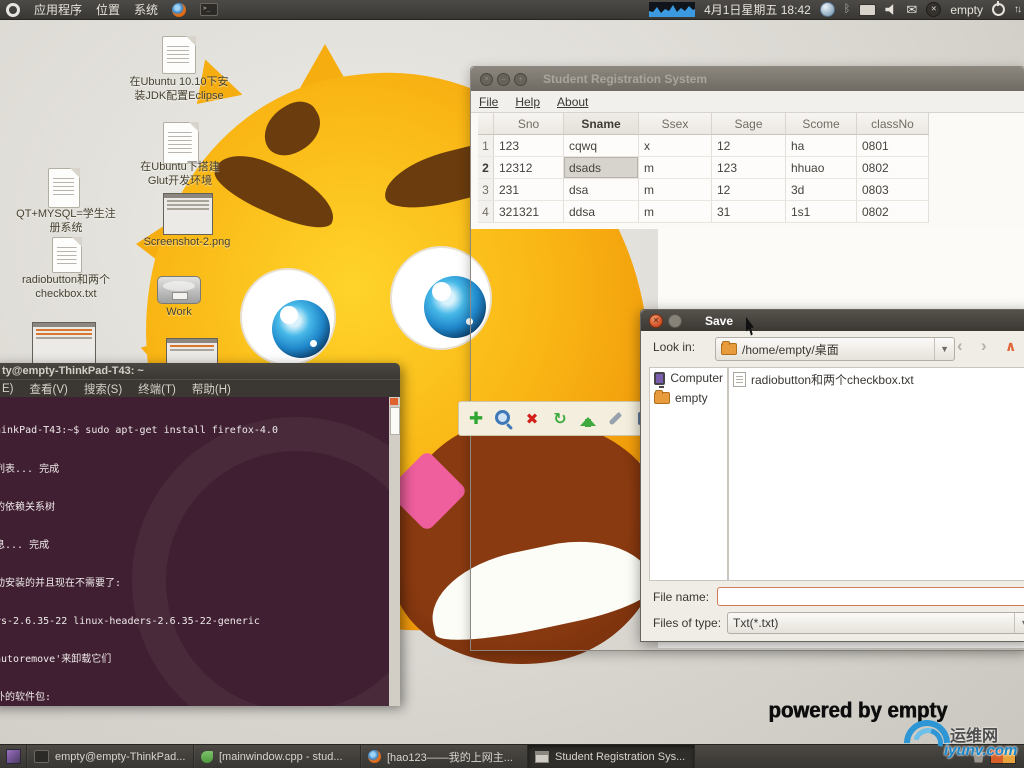 The height and width of the screenshot is (768, 1024). Describe the element at coordinates (911, 9) in the screenshot. I see `mail-icon: ✉` at that location.